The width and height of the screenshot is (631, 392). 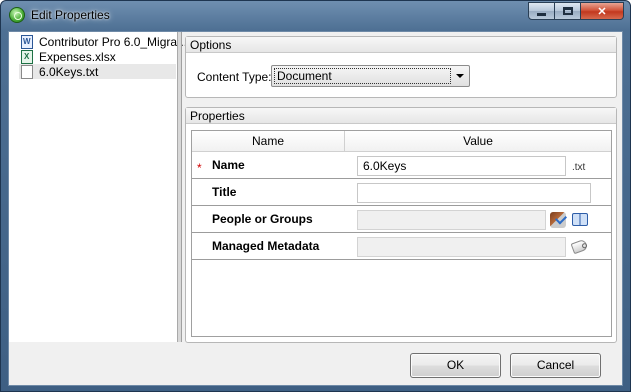 I want to click on property-row-managed-metadata: Managed Metadata, so click(x=401, y=247).